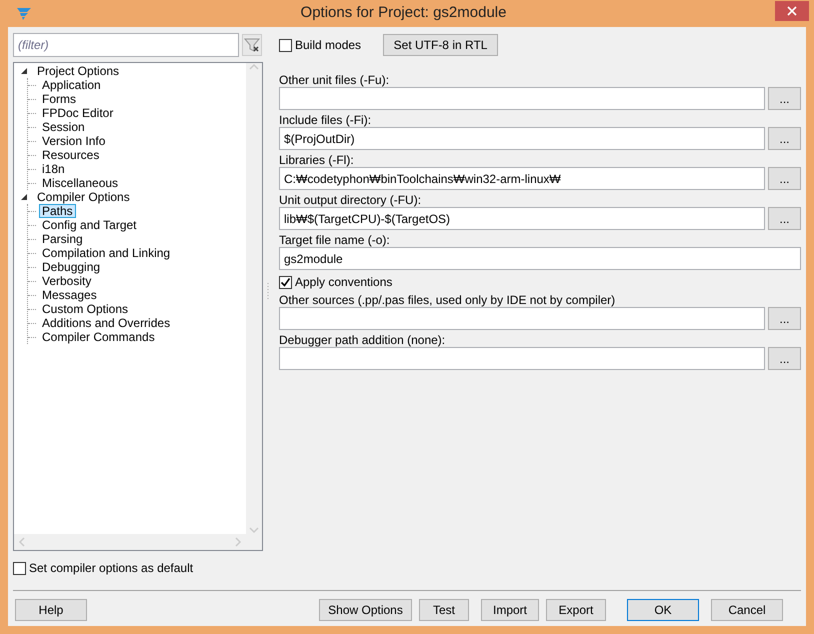 The height and width of the screenshot is (634, 814). Describe the element at coordinates (66, 281) in the screenshot. I see `tree-item: Verbosity` at that location.